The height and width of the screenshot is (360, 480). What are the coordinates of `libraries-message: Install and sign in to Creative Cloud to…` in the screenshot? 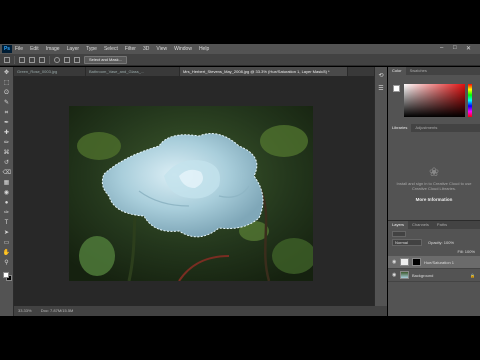 It's located at (434, 186).